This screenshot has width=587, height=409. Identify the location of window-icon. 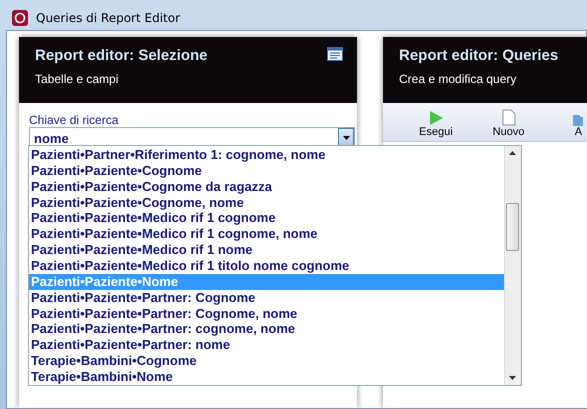
(335, 54).